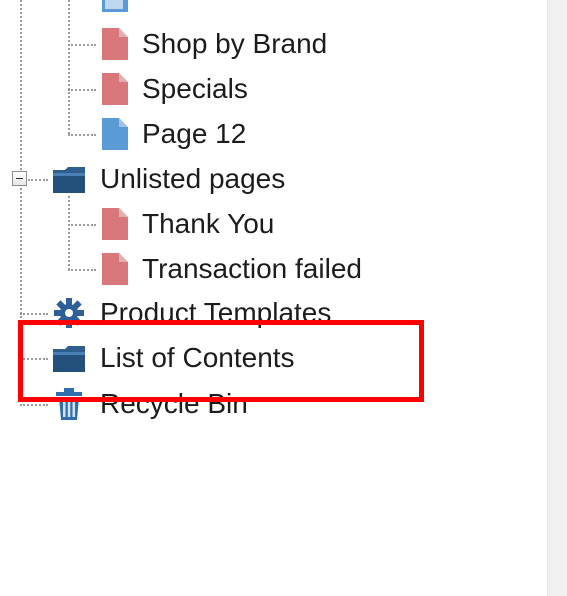 The height and width of the screenshot is (596, 567). I want to click on tree-item-recycle-bin: Recycle Bin, so click(148, 404).